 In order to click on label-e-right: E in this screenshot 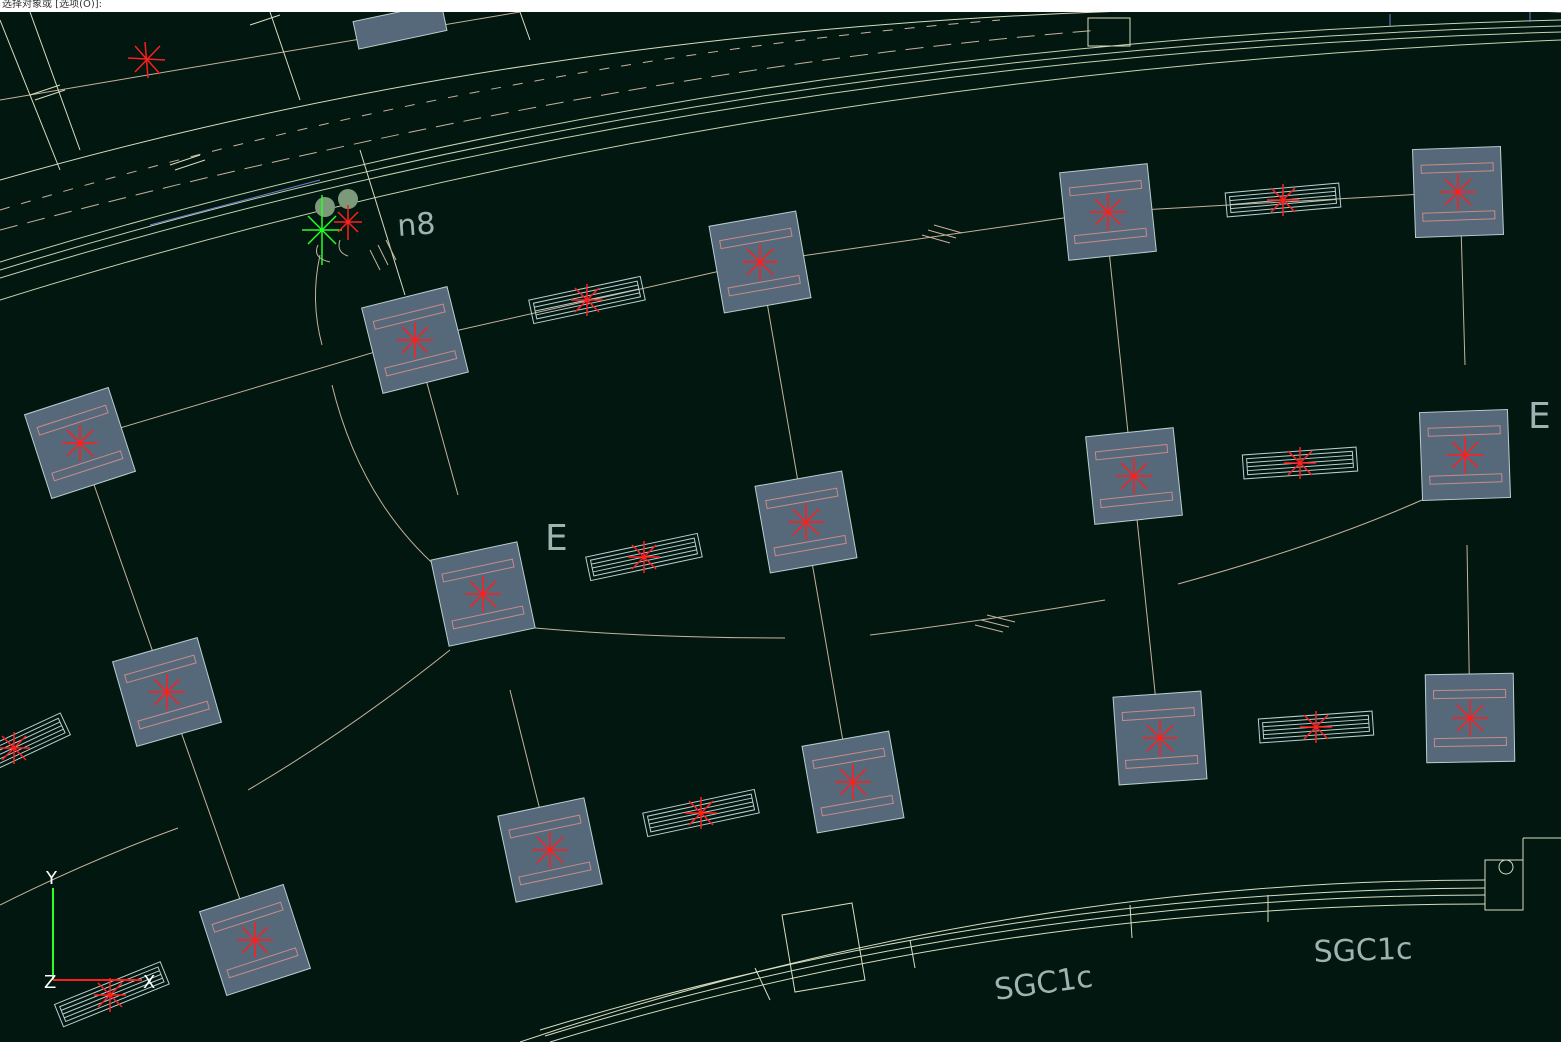, I will do `click(1539, 416)`.